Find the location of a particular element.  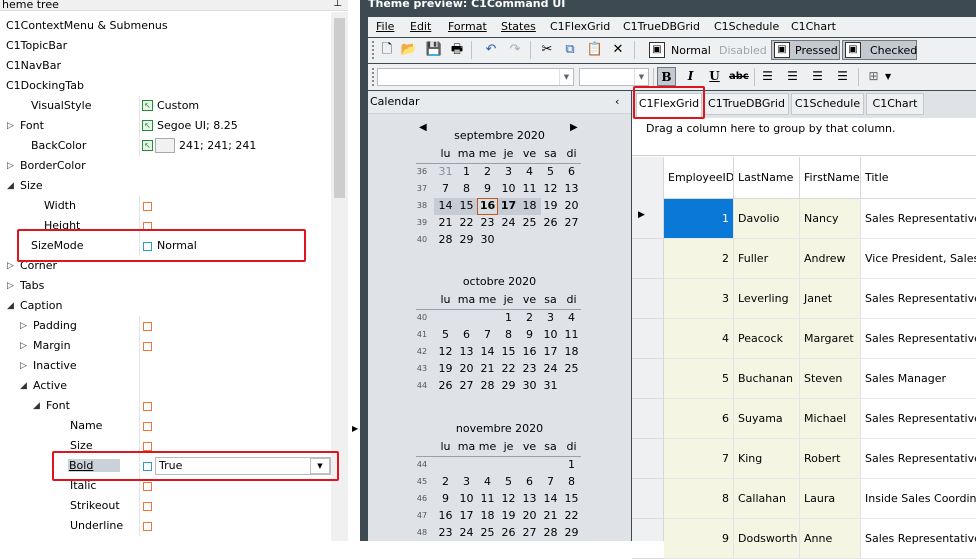

menu-c1flexgrid: C1FlexGrid is located at coordinates (580, 26).